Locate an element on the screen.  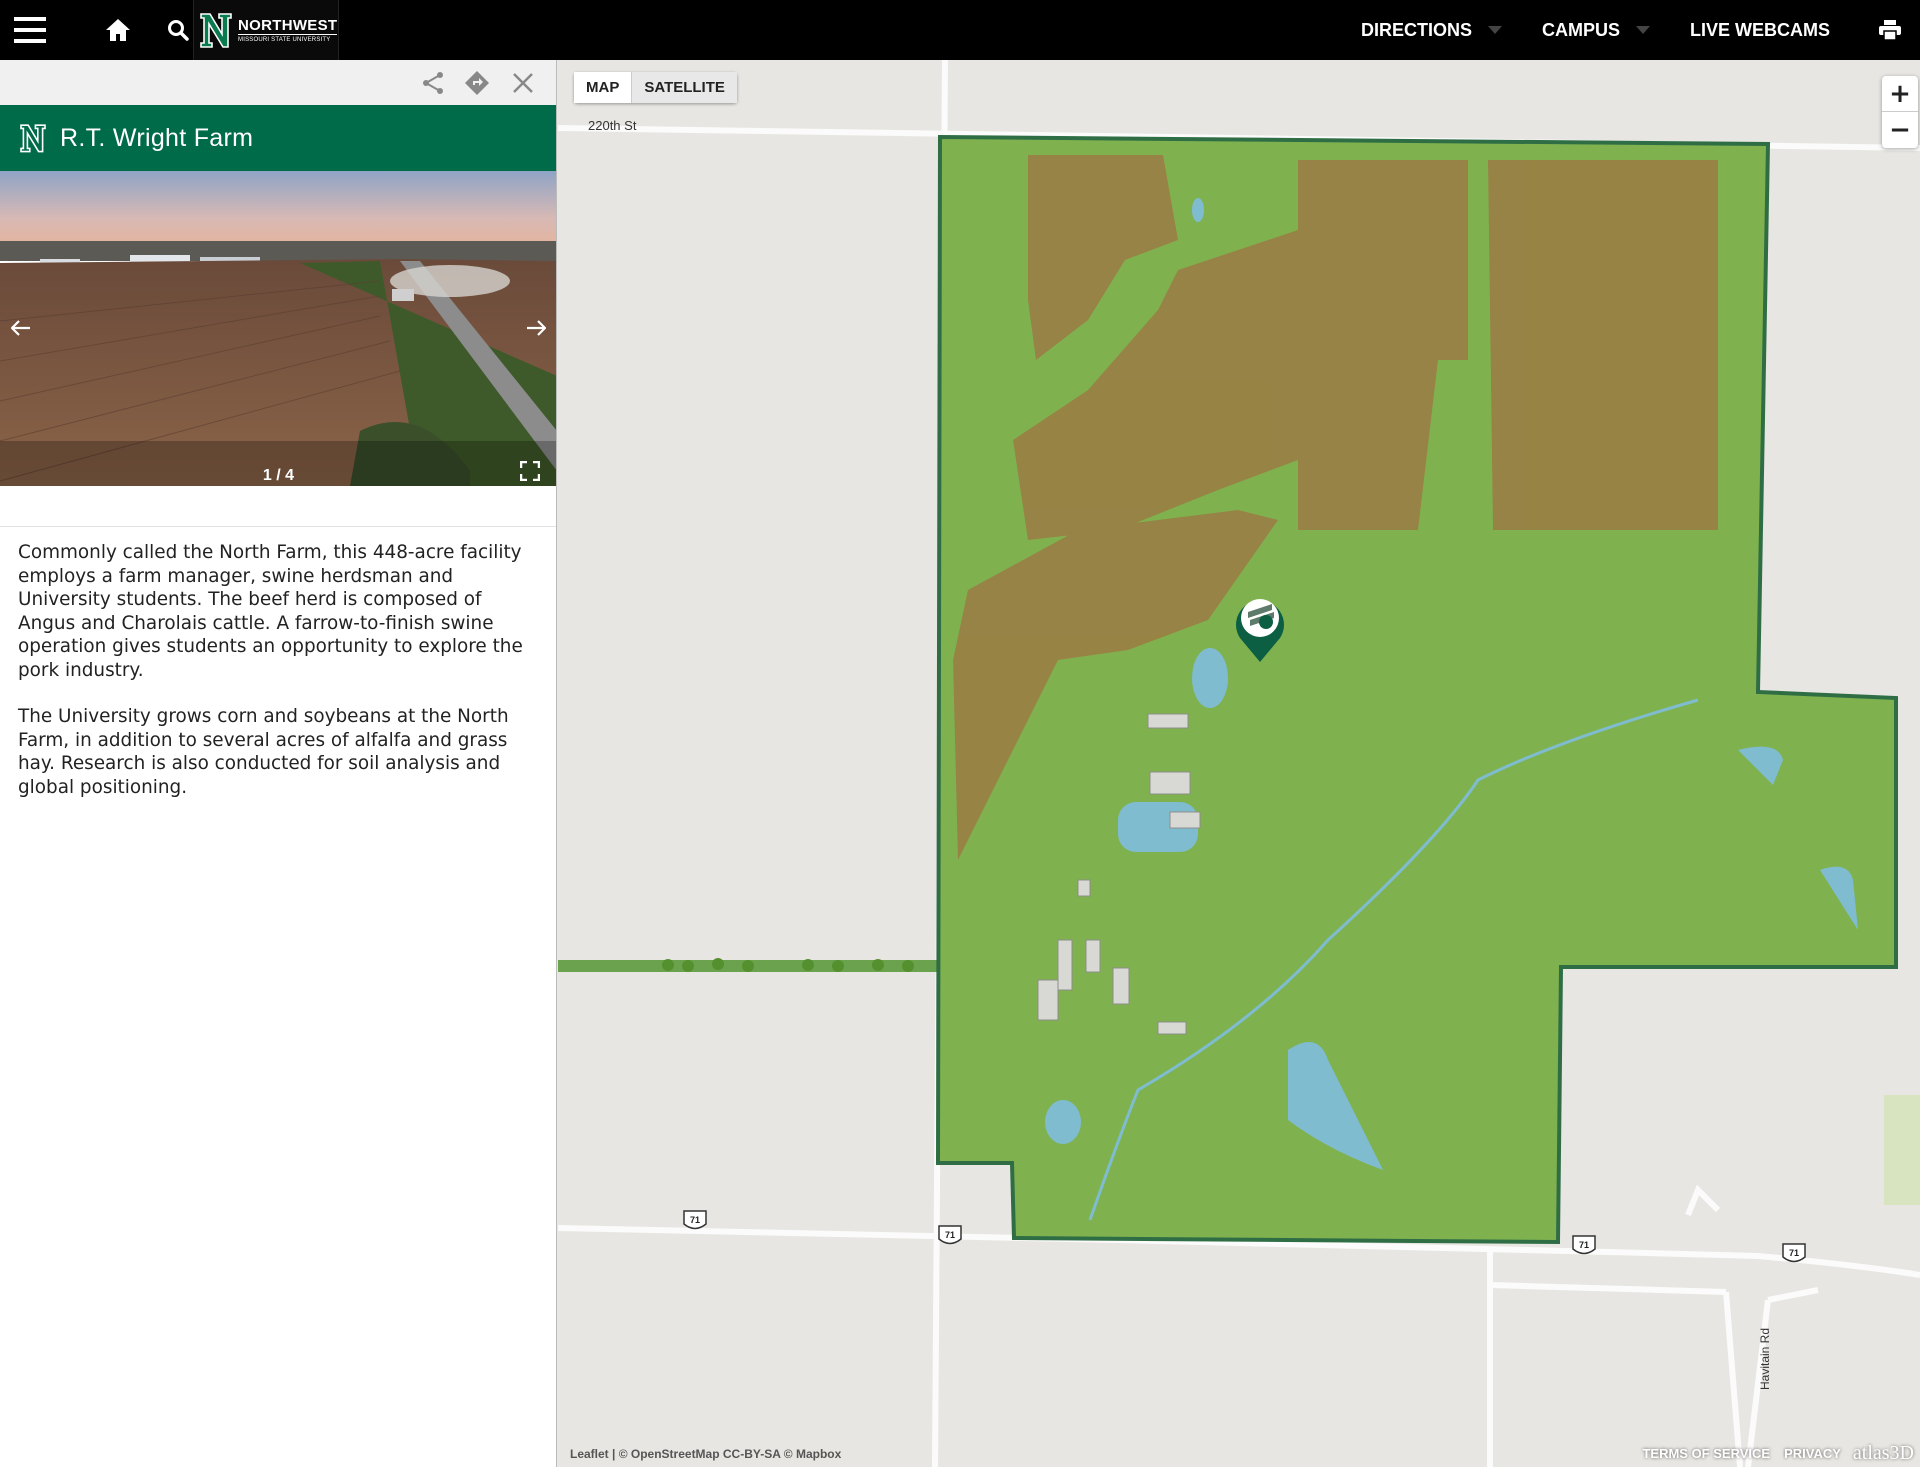
zoom-in-button: + is located at coordinates (1900, 94).